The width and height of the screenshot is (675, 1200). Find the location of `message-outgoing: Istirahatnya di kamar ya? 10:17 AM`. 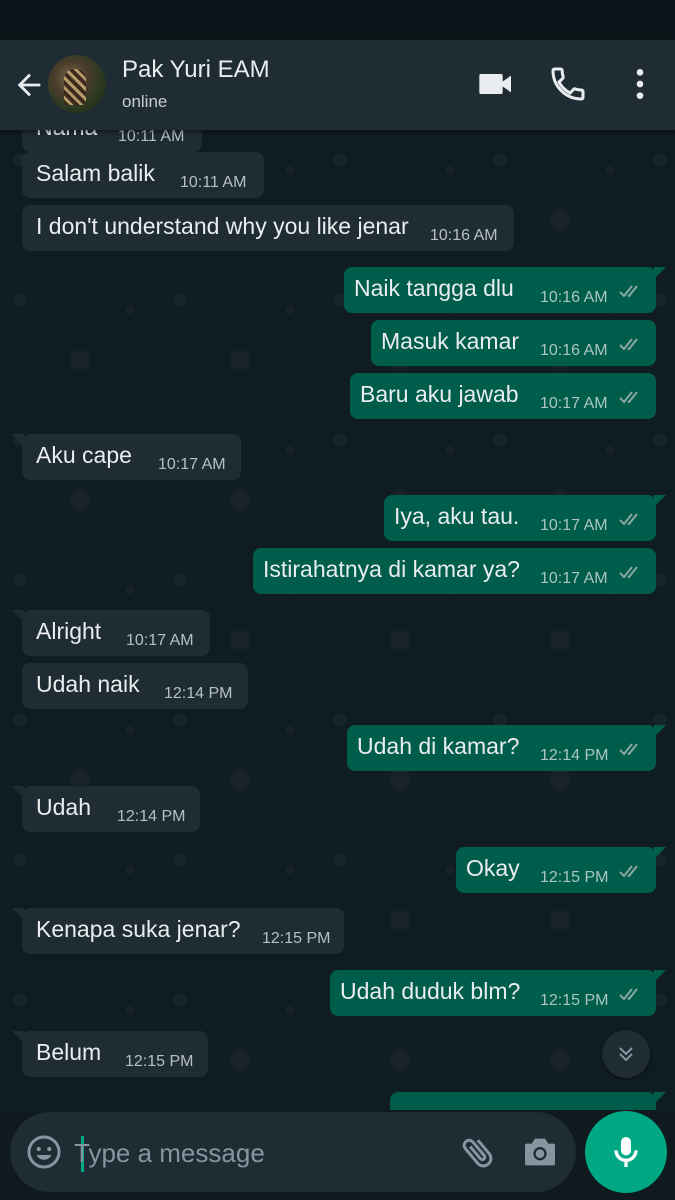

message-outgoing: Istirahatnya di kamar ya? 10:17 AM is located at coordinates (454, 571).